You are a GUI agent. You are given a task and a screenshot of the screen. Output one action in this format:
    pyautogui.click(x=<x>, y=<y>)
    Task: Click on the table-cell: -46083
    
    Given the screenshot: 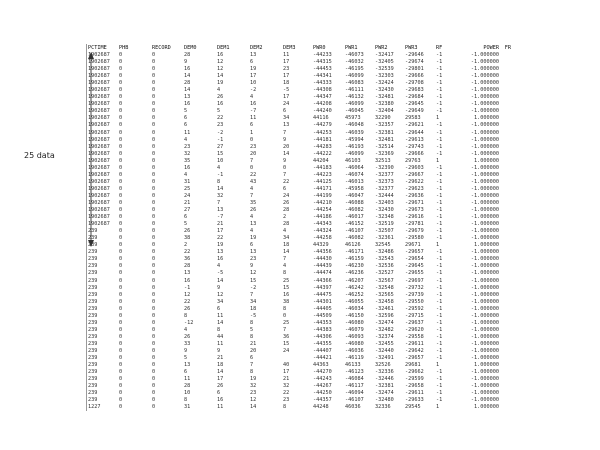 What is the action you would take?
    pyautogui.click(x=354, y=83)
    